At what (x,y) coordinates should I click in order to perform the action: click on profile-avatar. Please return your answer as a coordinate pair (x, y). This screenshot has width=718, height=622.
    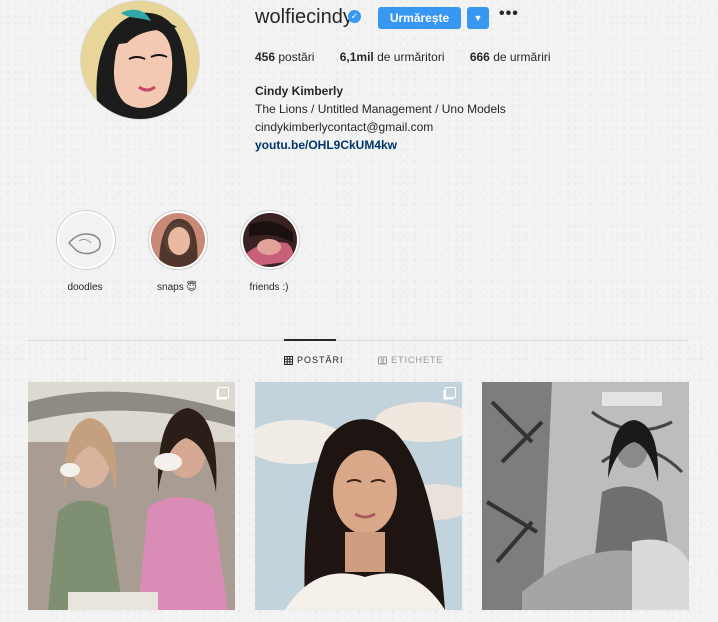
    Looking at the image, I should click on (140, 60).